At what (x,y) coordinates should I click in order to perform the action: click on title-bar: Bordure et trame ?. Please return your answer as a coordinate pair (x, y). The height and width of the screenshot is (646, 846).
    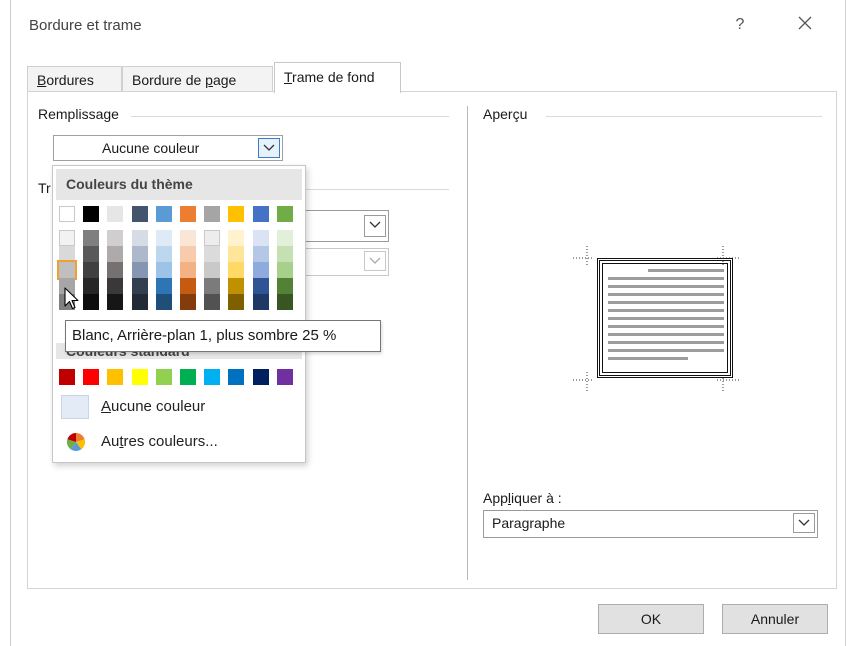
    Looking at the image, I should click on (428, 28).